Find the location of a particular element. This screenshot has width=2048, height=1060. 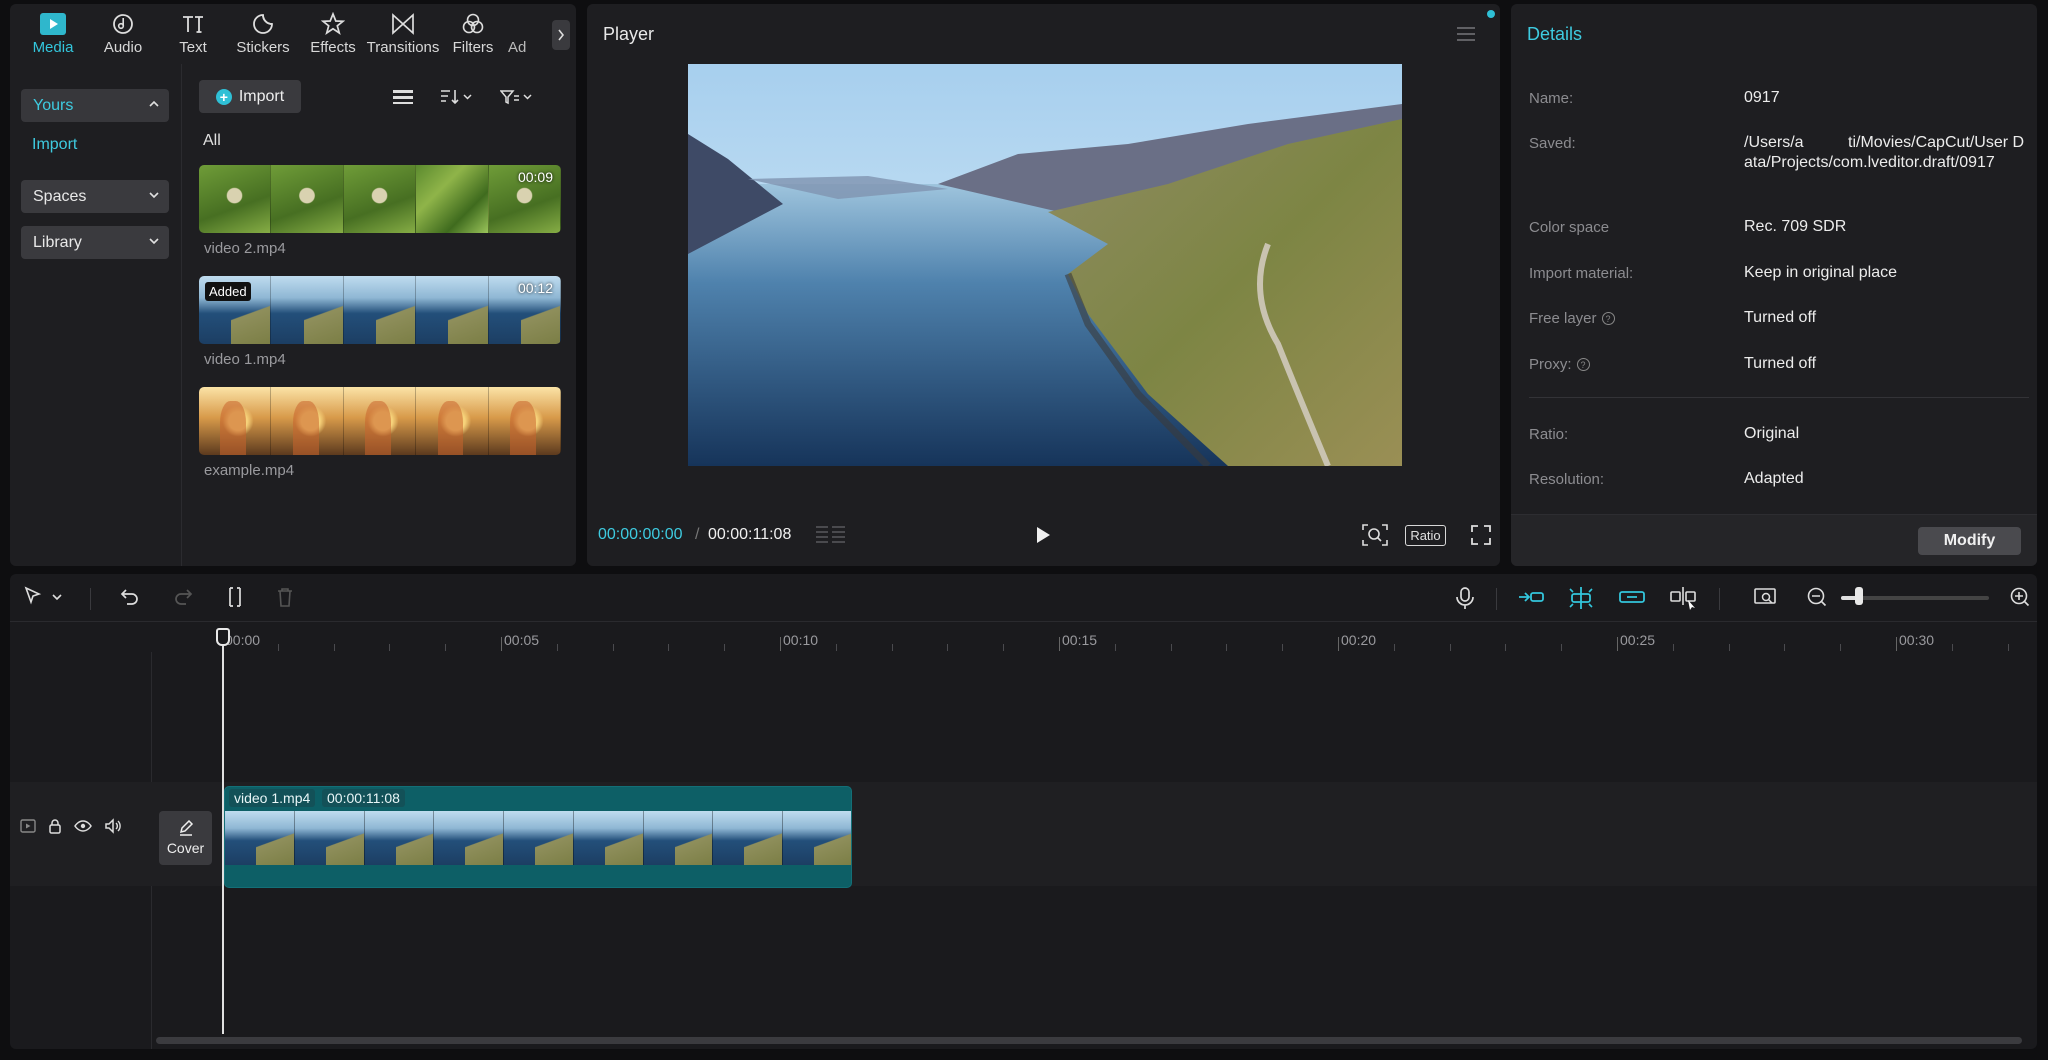

timeline-scrollbar is located at coordinates (1089, 1040).